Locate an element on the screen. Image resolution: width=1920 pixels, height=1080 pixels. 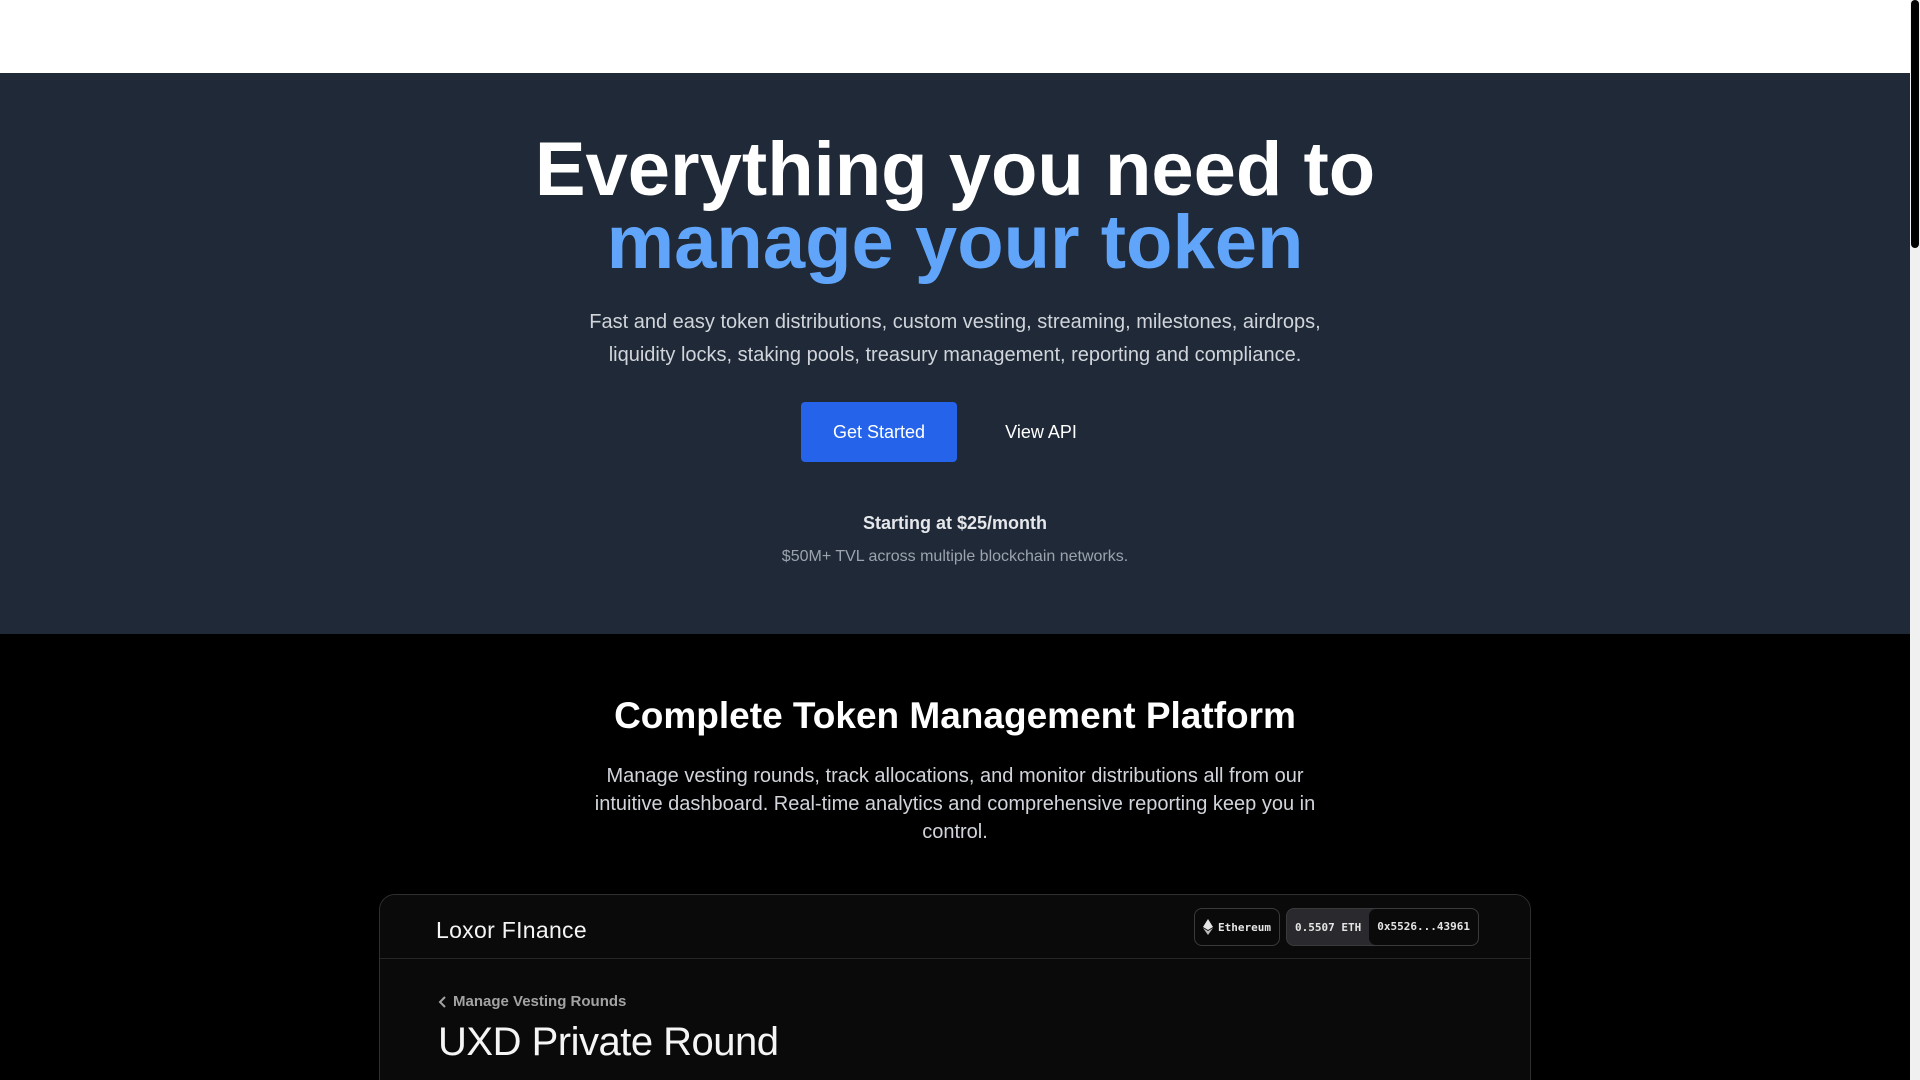
page-scrollbar is located at coordinates (1915, 540).